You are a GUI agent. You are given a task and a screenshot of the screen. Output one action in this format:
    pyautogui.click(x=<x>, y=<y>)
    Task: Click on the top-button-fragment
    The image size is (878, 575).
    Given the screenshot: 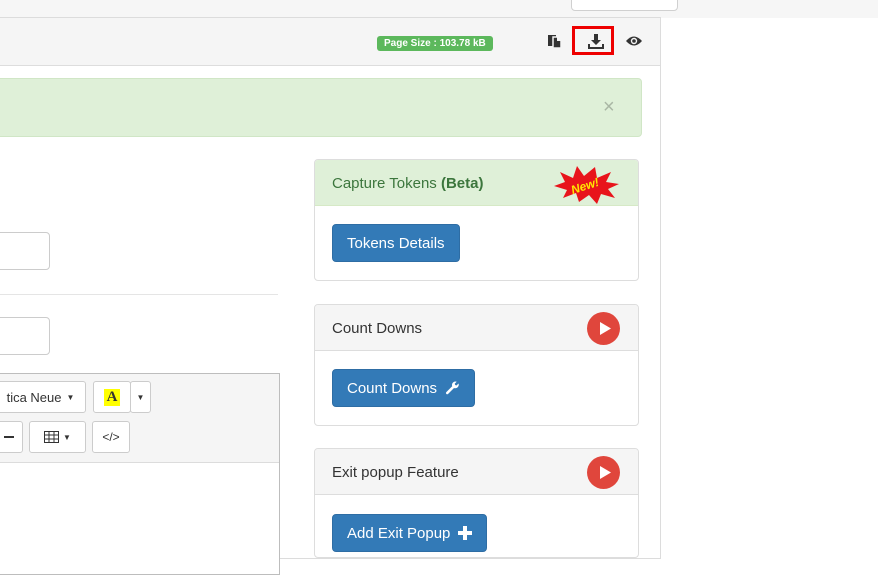 What is the action you would take?
    pyautogui.click(x=624, y=5)
    